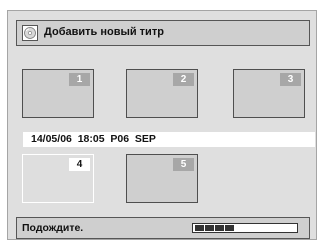 The width and height of the screenshot is (324, 243). Describe the element at coordinates (163, 228) in the screenshot. I see `status-bar: Подождите.` at that location.